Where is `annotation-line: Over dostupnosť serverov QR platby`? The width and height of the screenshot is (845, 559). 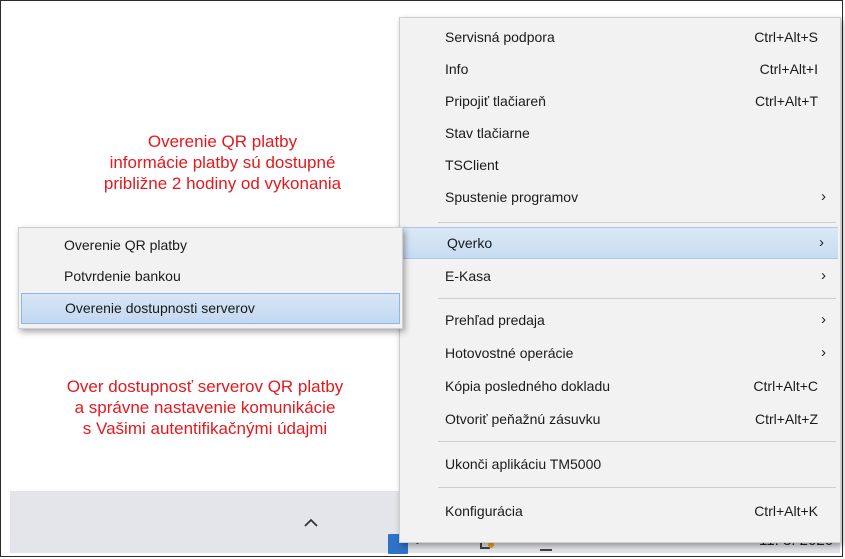
annotation-line: Over dostupnosť serverov QR platby is located at coordinates (205, 386).